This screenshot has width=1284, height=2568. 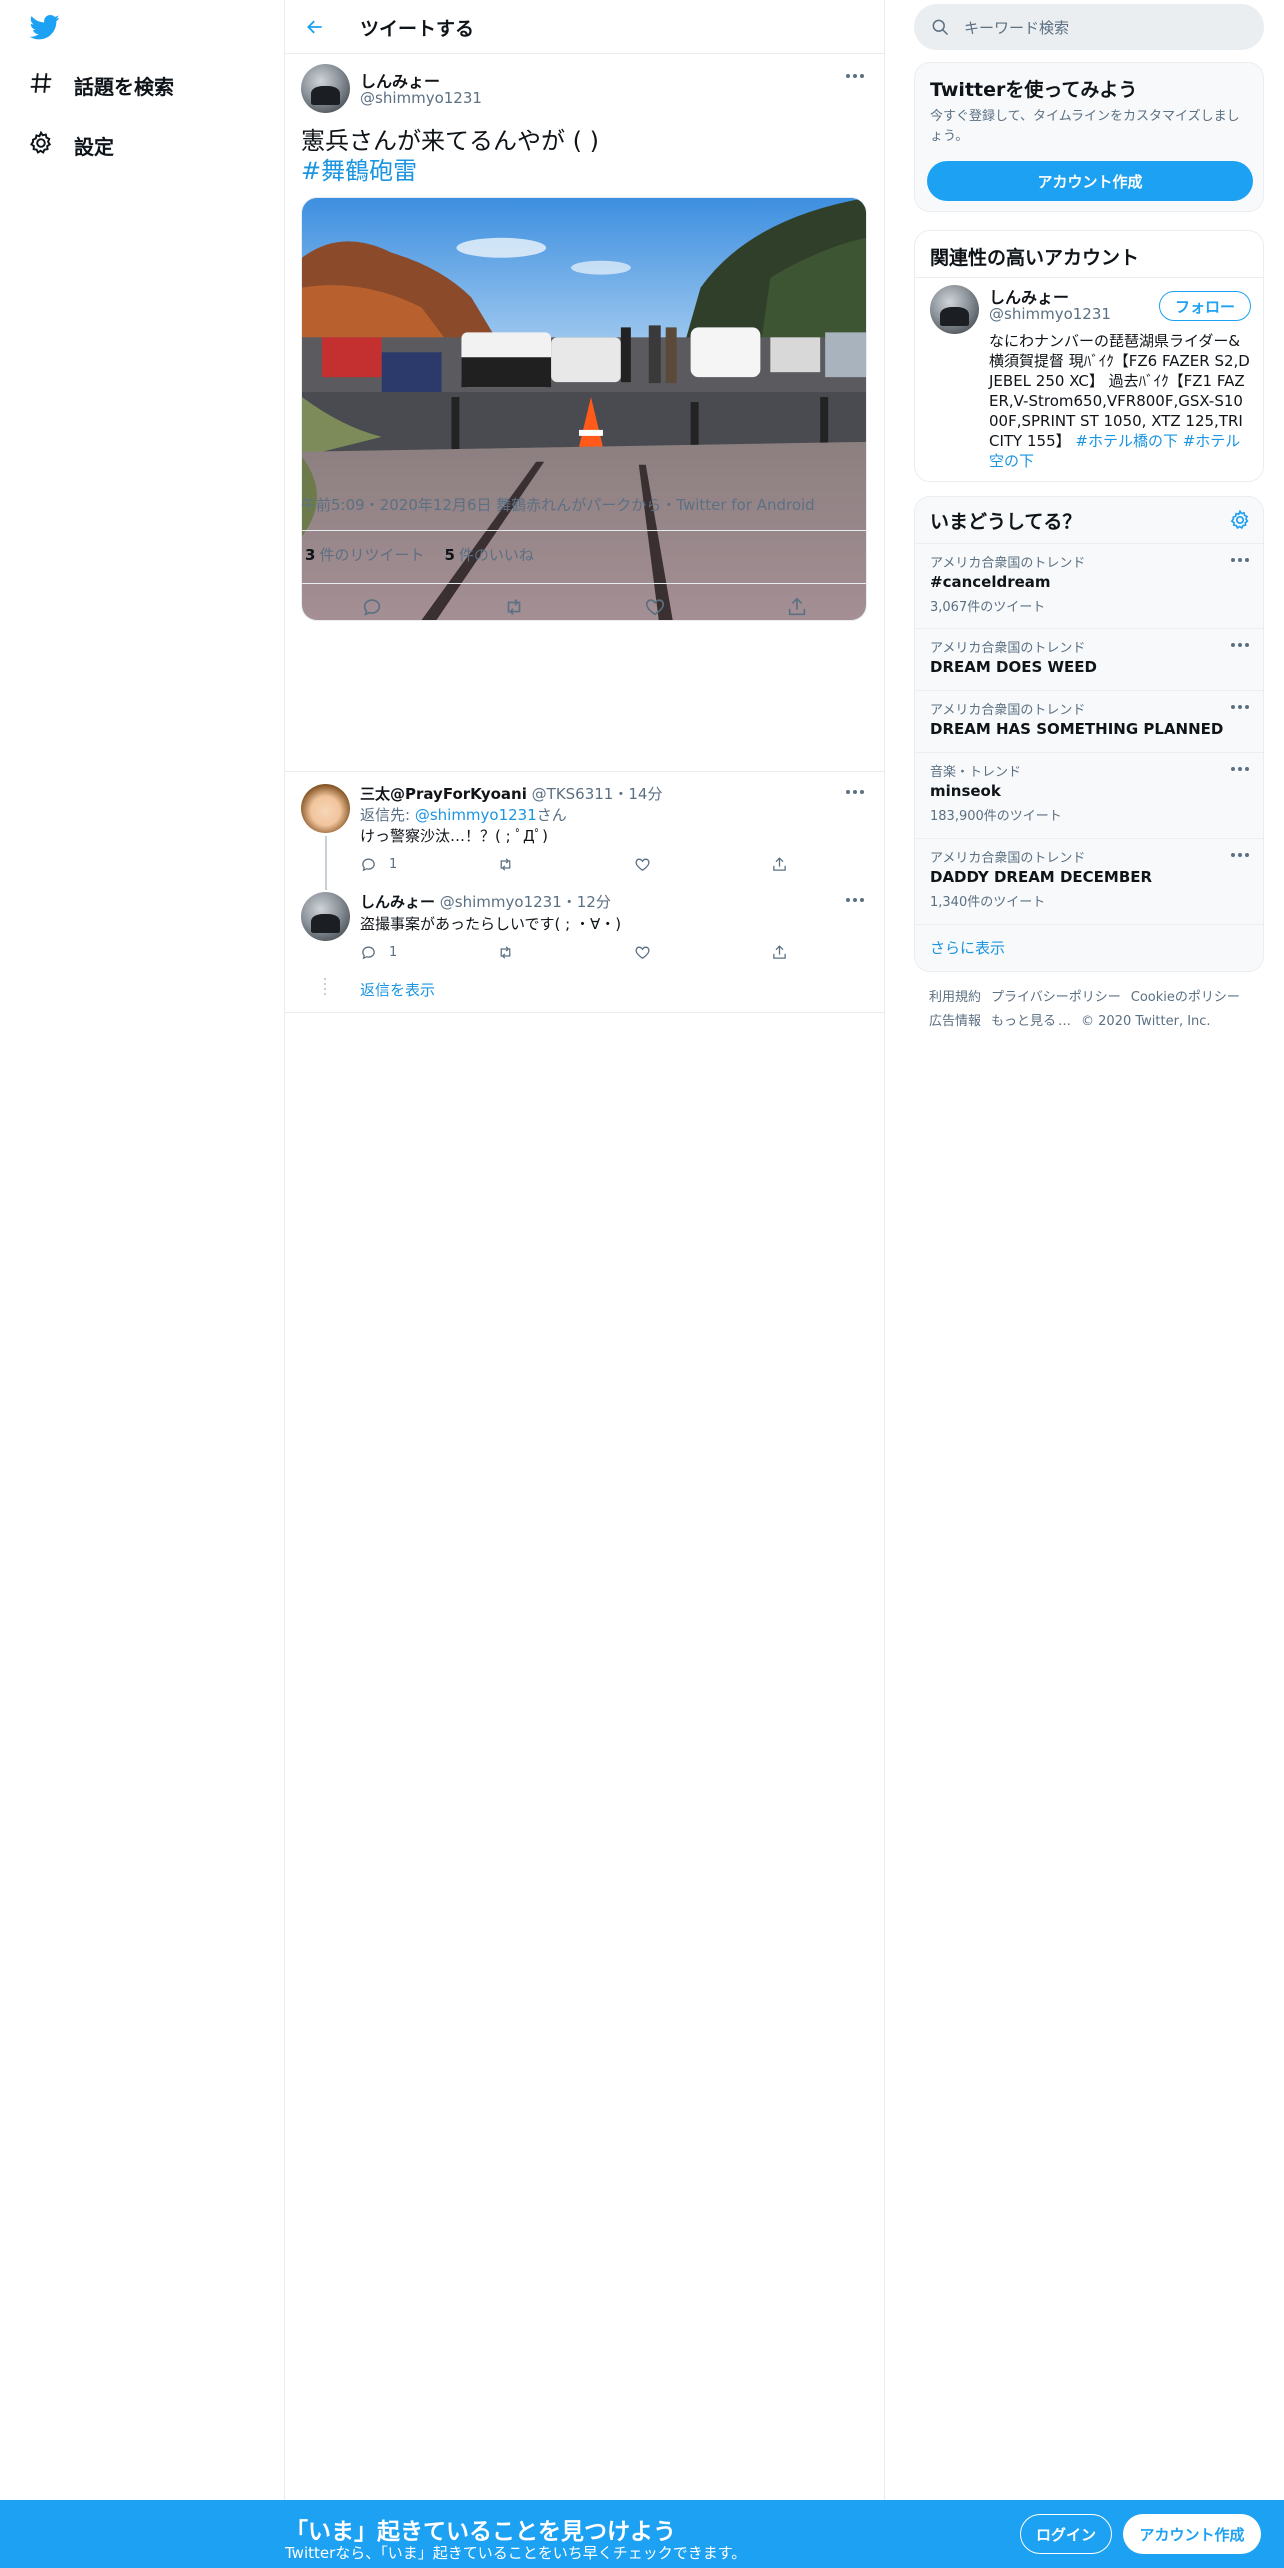 I want to click on trend-item: 音楽・トレンド minseok 183,900件のツイート, so click(x=1089, y=795).